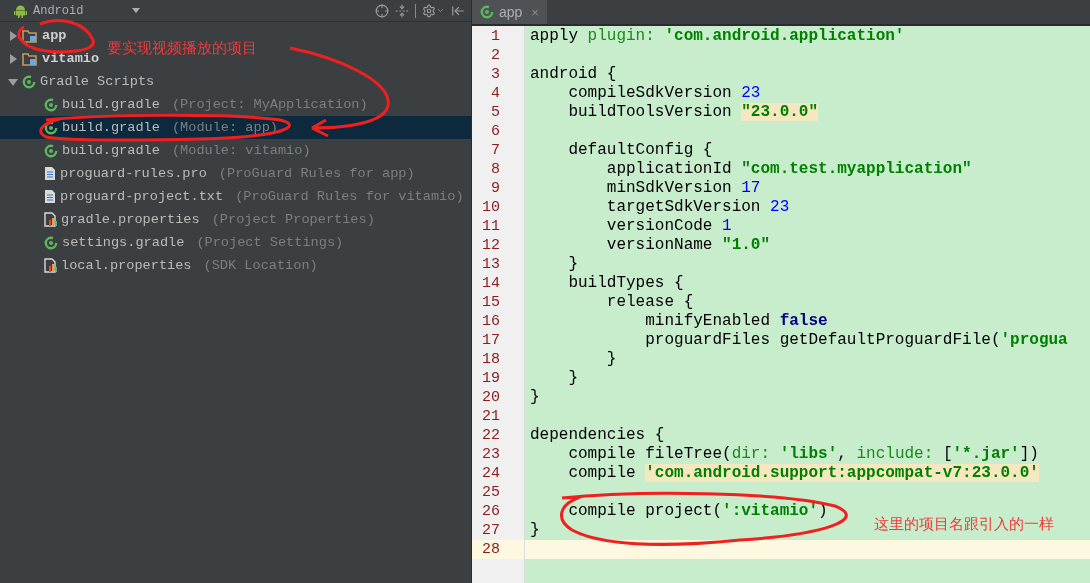 Image resolution: width=1090 pixels, height=583 pixels. I want to click on item-detail: (ProGuard Rules for app), so click(316, 173).